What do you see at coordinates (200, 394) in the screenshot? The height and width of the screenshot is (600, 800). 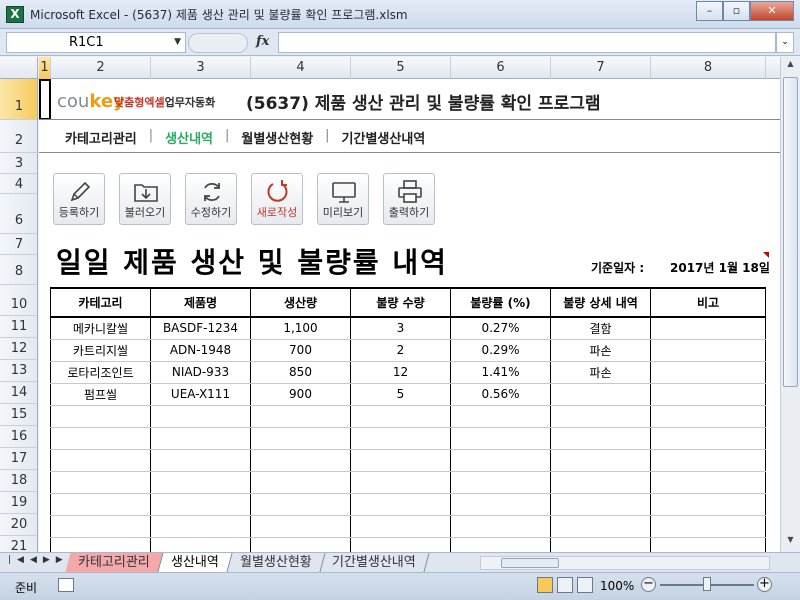 I see `table-cell: UEA-X111` at bounding box center [200, 394].